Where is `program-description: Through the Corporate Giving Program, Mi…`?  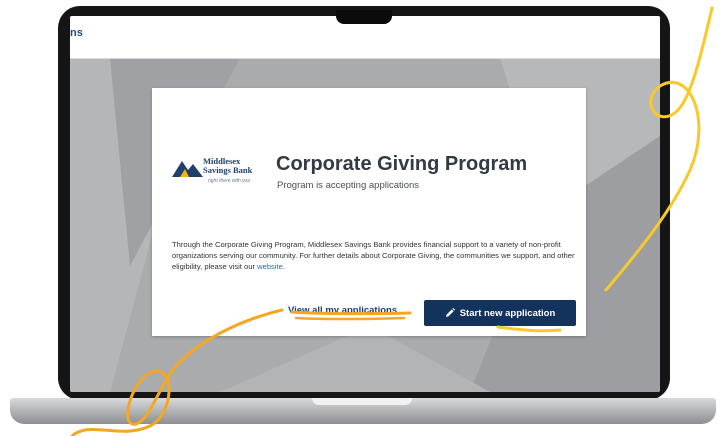
program-description: Through the Corporate Giving Program, Mi… is located at coordinates (374, 255).